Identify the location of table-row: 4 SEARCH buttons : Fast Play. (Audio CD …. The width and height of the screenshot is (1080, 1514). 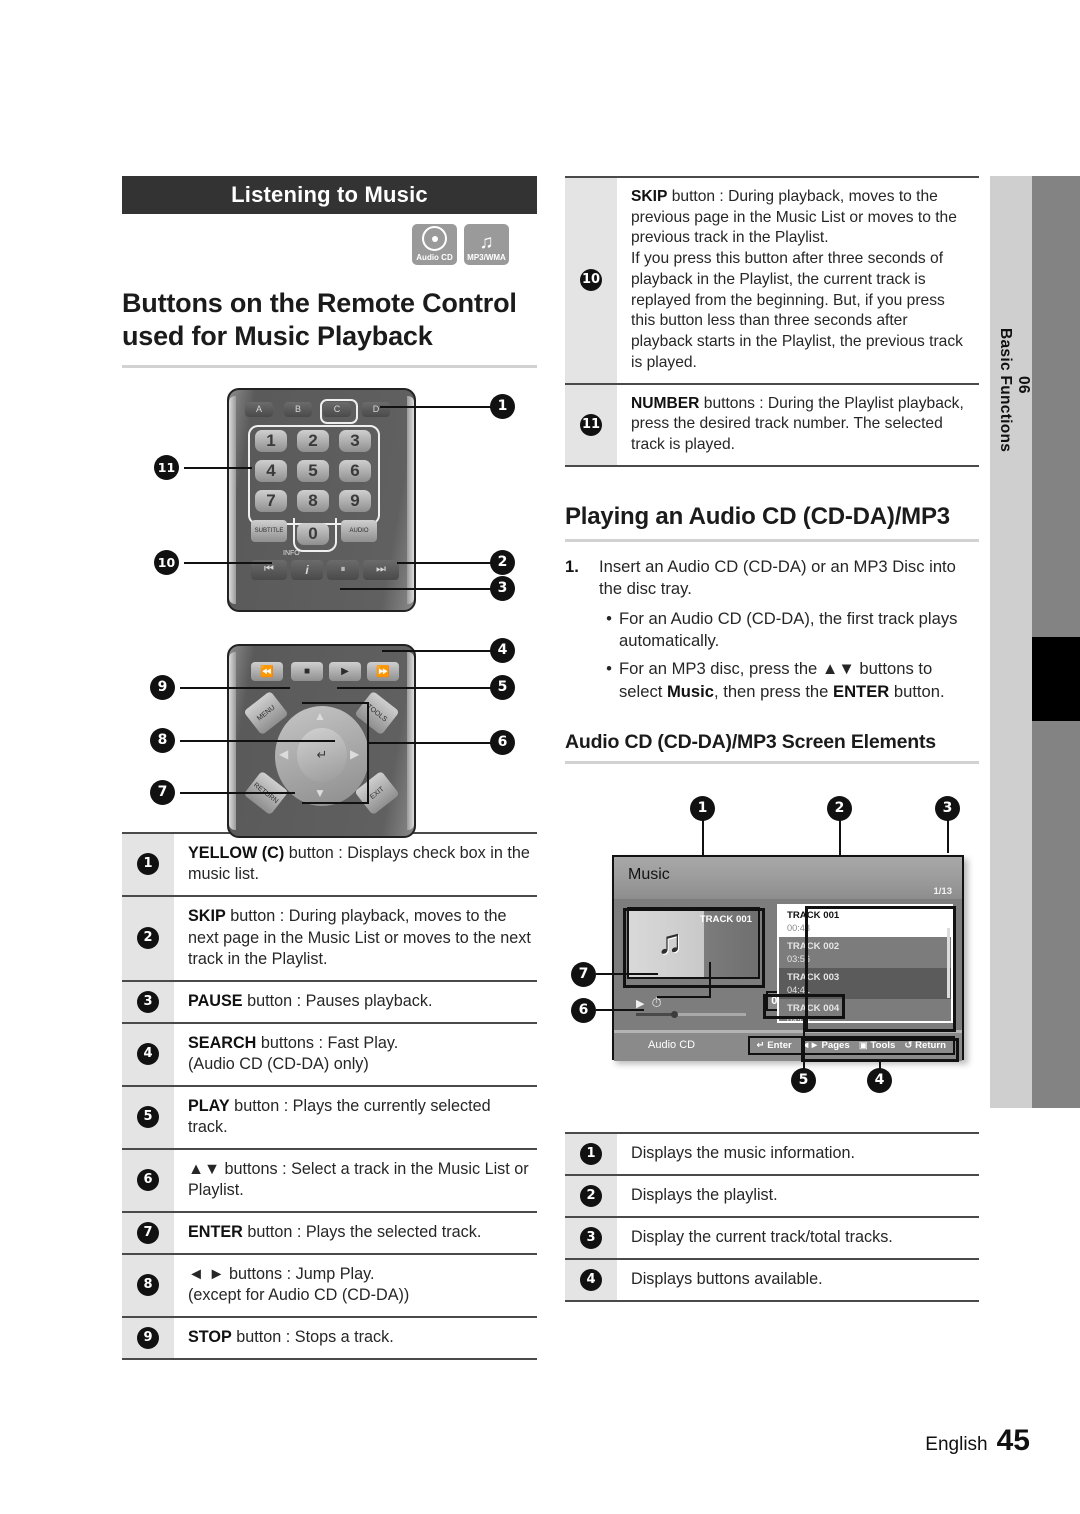
(329, 1053).